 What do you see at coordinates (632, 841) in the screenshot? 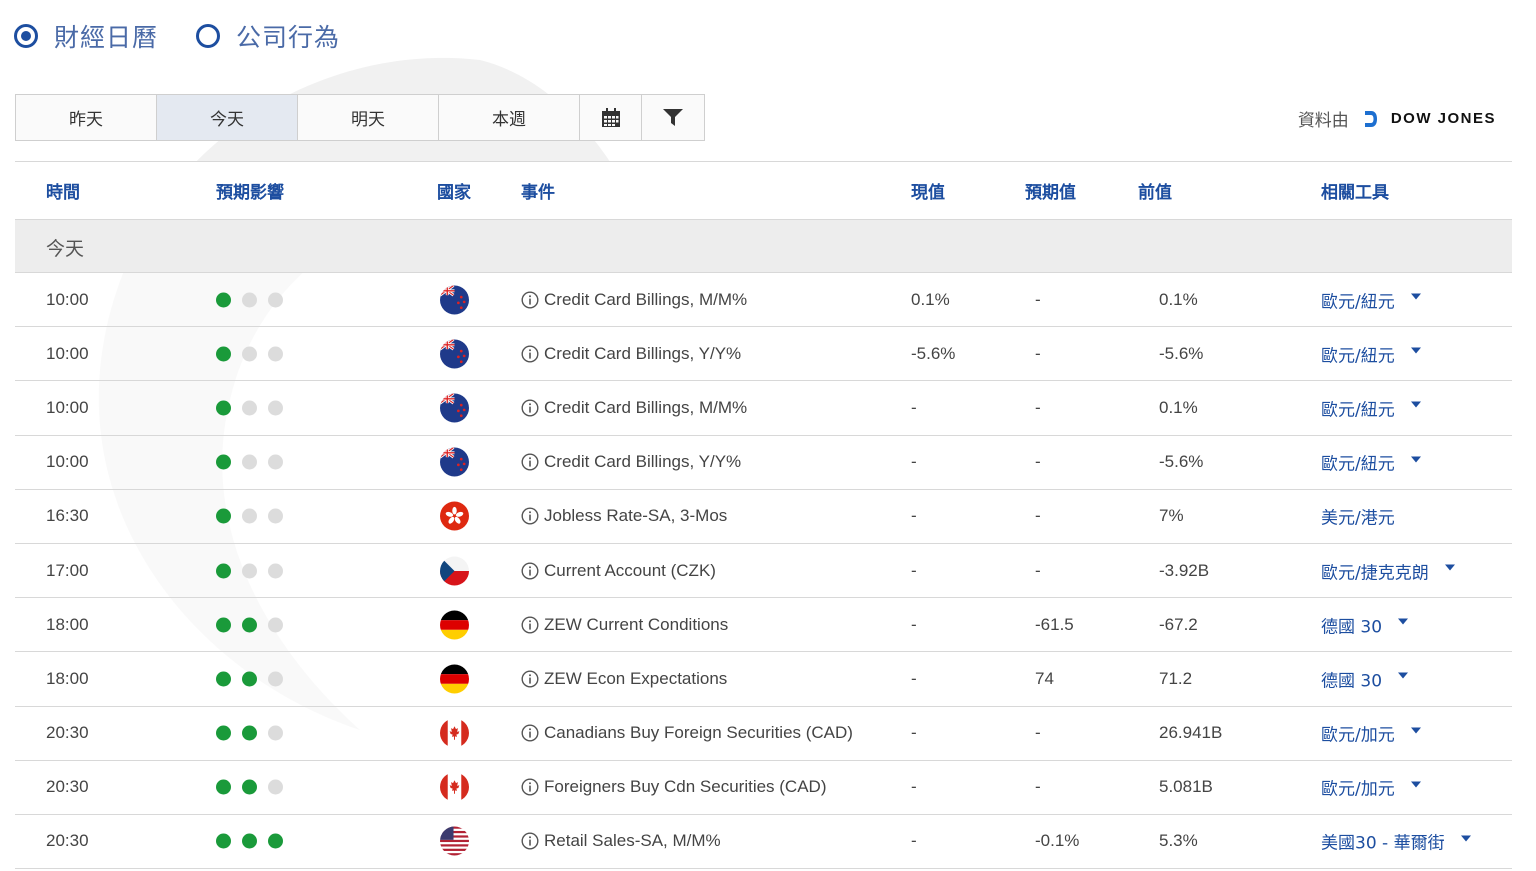
I see `event-title: Retail Sales-SA, M/M%` at bounding box center [632, 841].